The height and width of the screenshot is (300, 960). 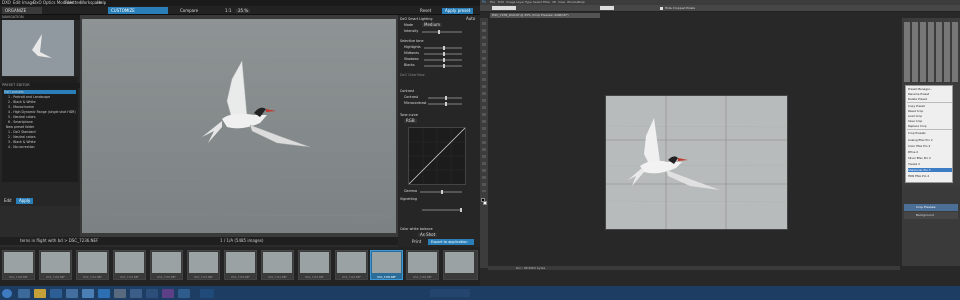 What do you see at coordinates (510, 2) in the screenshot?
I see `menu-image: Image` at bounding box center [510, 2].